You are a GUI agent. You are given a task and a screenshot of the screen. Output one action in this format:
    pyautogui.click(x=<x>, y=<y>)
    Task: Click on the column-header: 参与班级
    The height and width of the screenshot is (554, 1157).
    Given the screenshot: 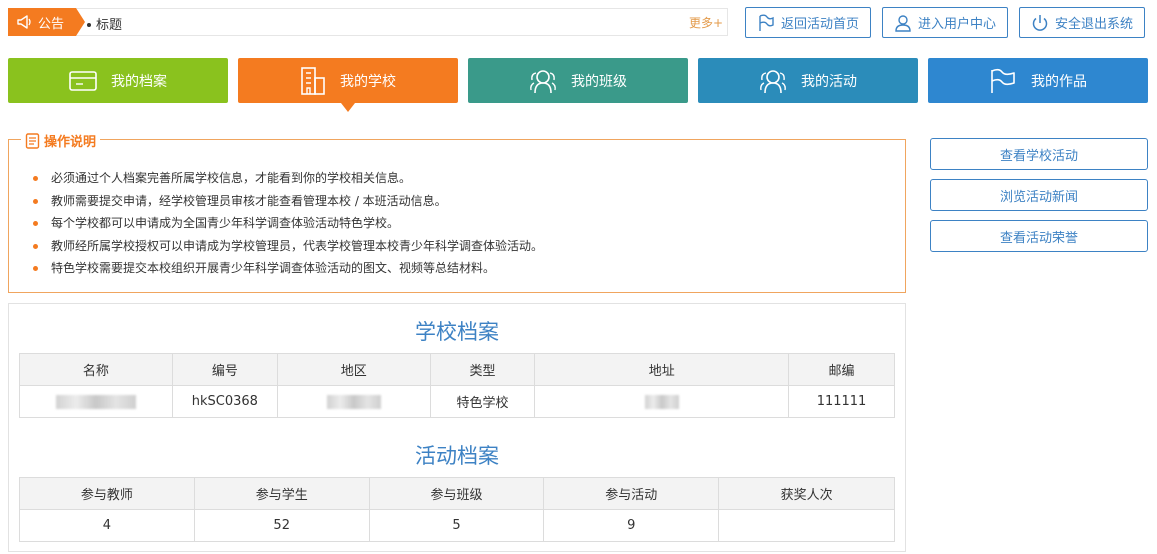 What is the action you would take?
    pyautogui.click(x=456, y=493)
    